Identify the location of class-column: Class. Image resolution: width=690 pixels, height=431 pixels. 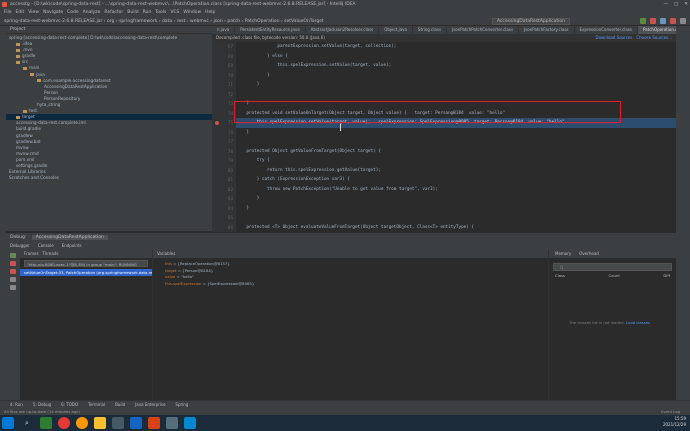
(560, 276).